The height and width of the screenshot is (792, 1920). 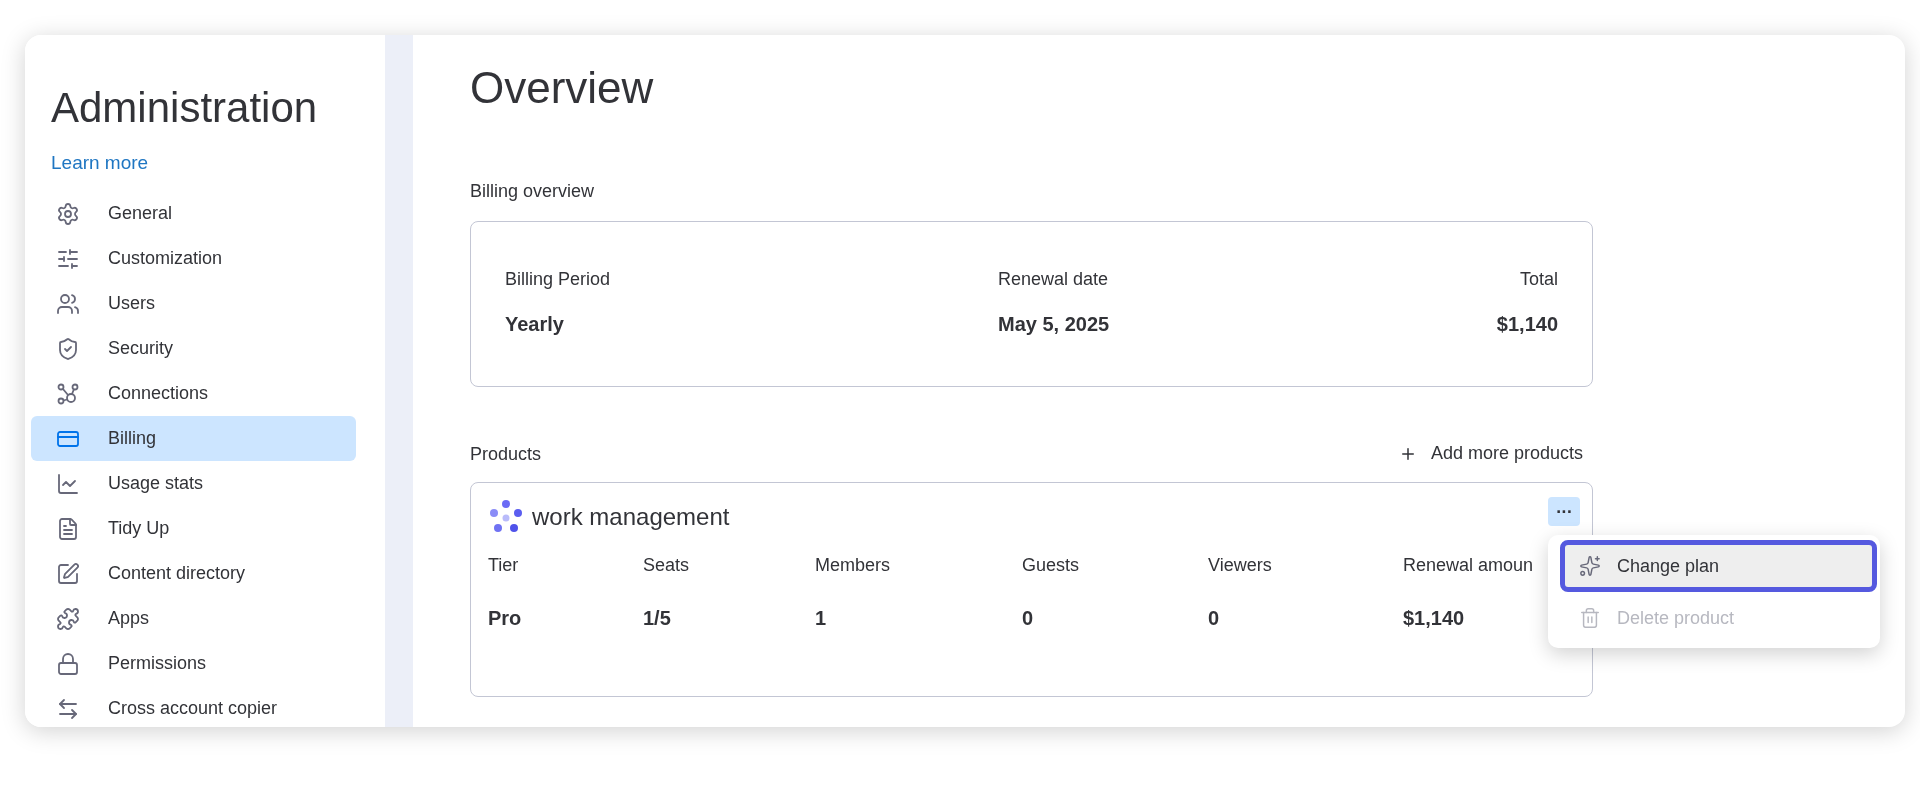 What do you see at coordinates (68, 573) in the screenshot?
I see `edit-document-icon` at bounding box center [68, 573].